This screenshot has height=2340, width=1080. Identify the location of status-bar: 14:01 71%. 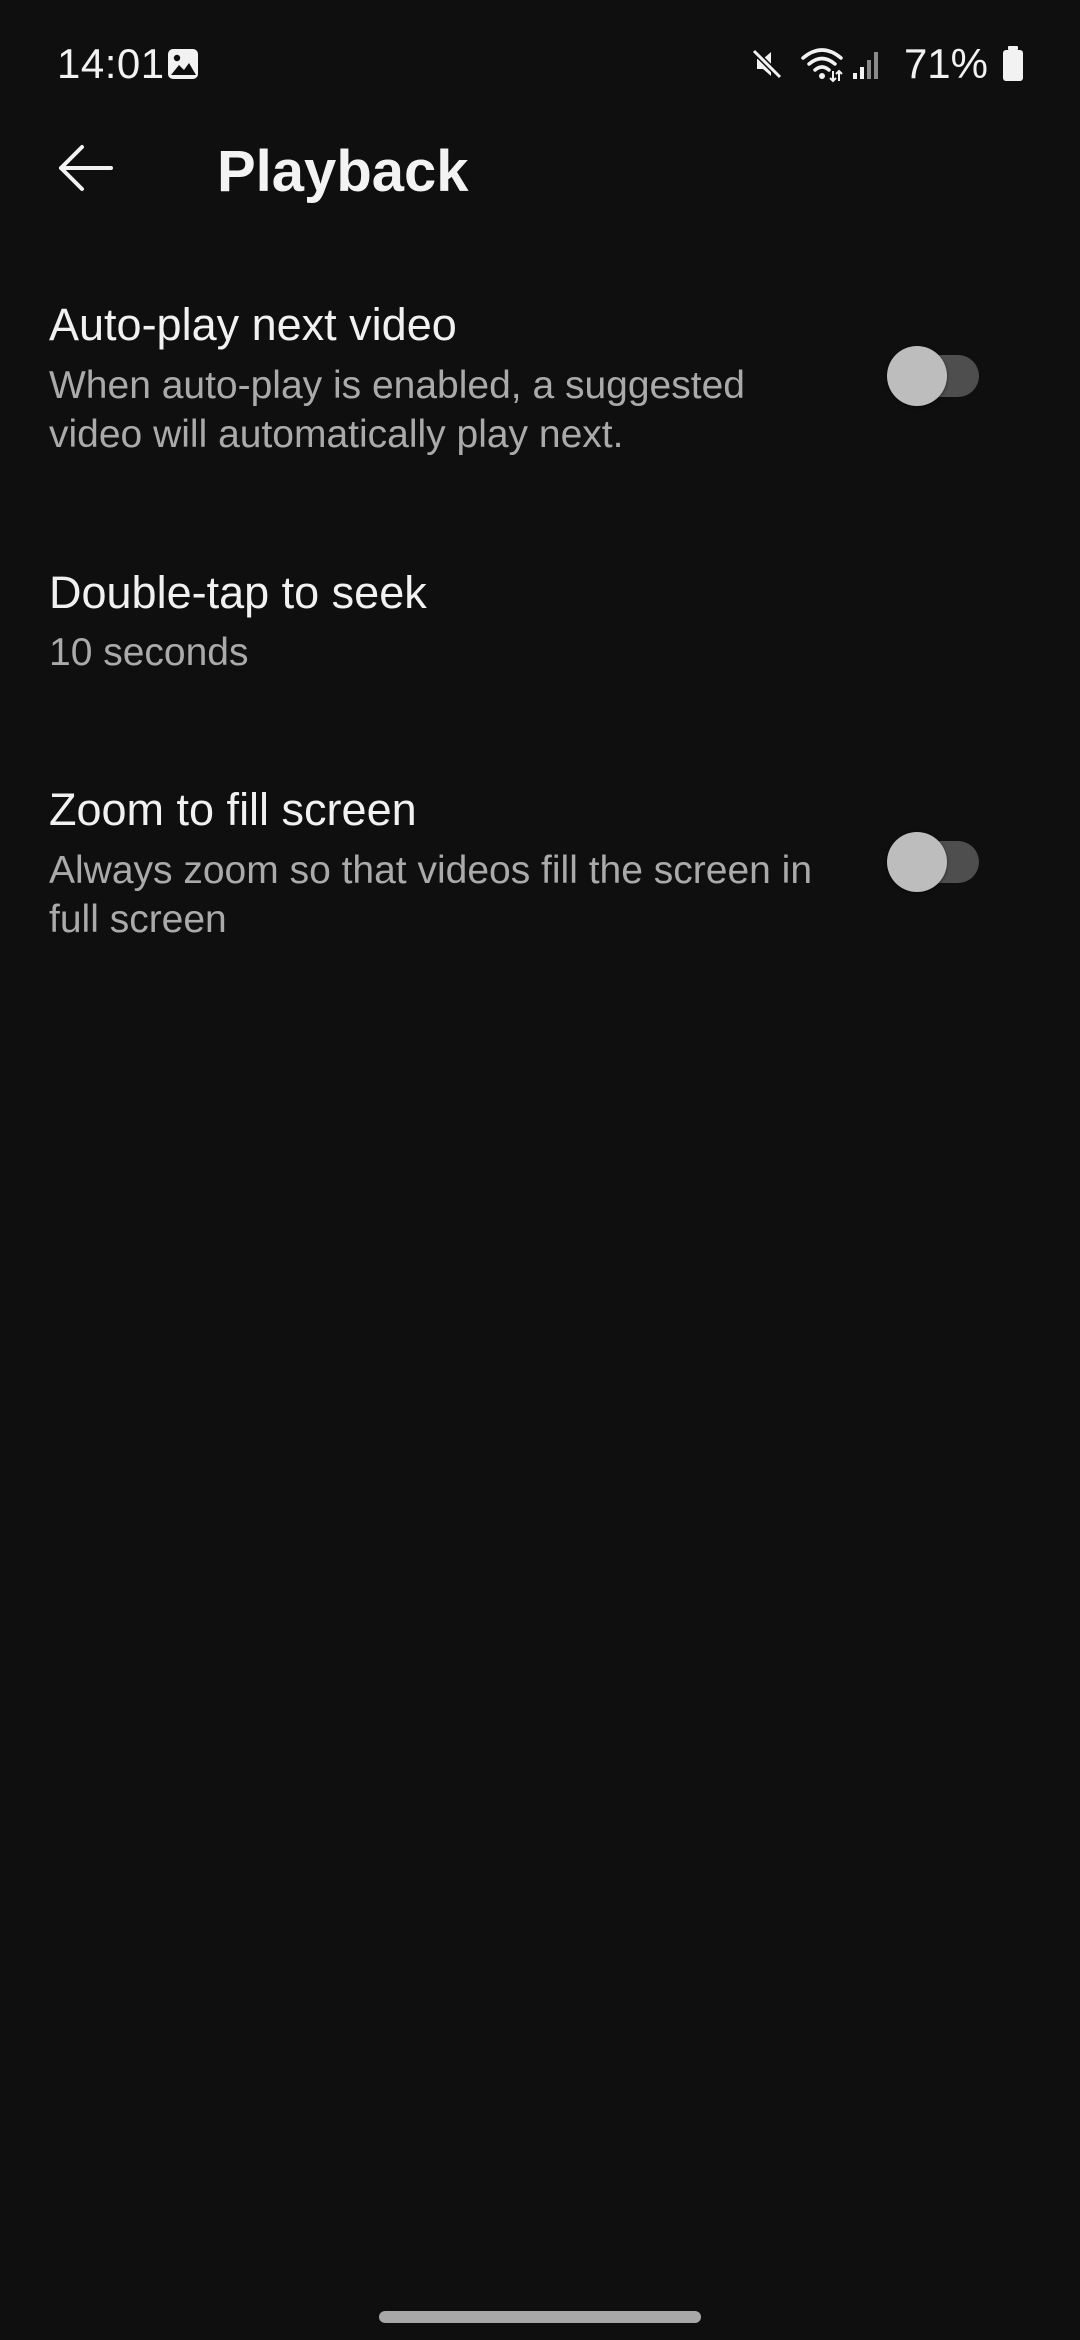
(540, 65).